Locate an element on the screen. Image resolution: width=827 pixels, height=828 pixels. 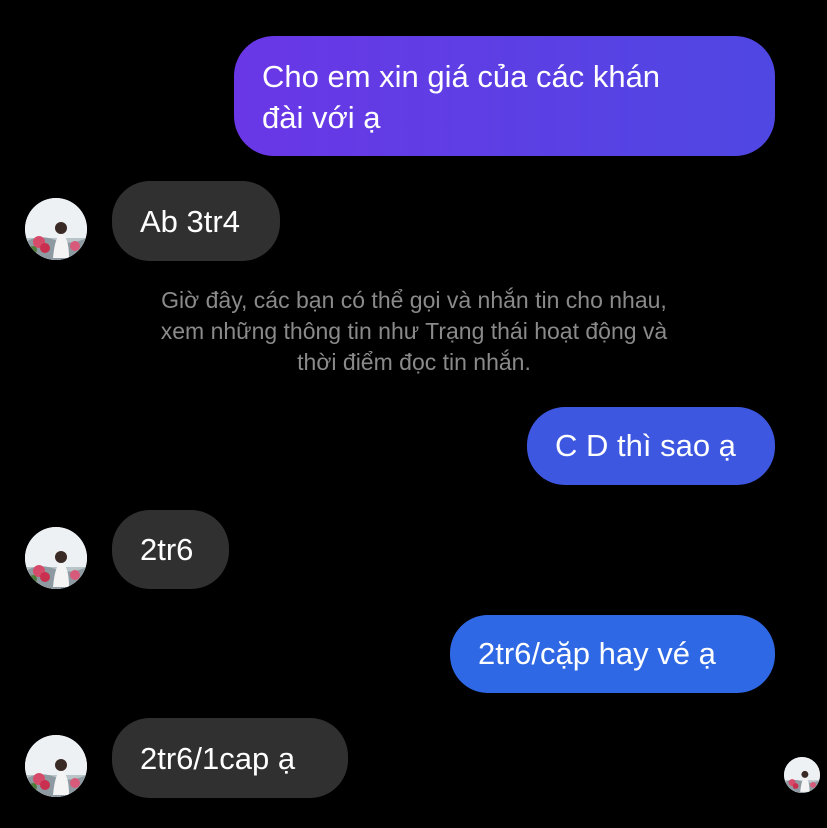
outgoing-message-bubble: 2tr6/cặp hay vé ạ is located at coordinates (612, 654).